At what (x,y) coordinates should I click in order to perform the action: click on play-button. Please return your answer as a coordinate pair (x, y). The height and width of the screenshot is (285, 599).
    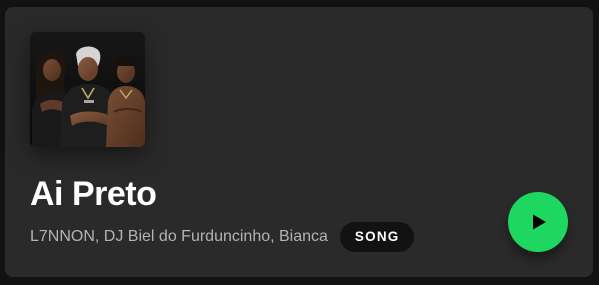
    Looking at the image, I should click on (538, 222).